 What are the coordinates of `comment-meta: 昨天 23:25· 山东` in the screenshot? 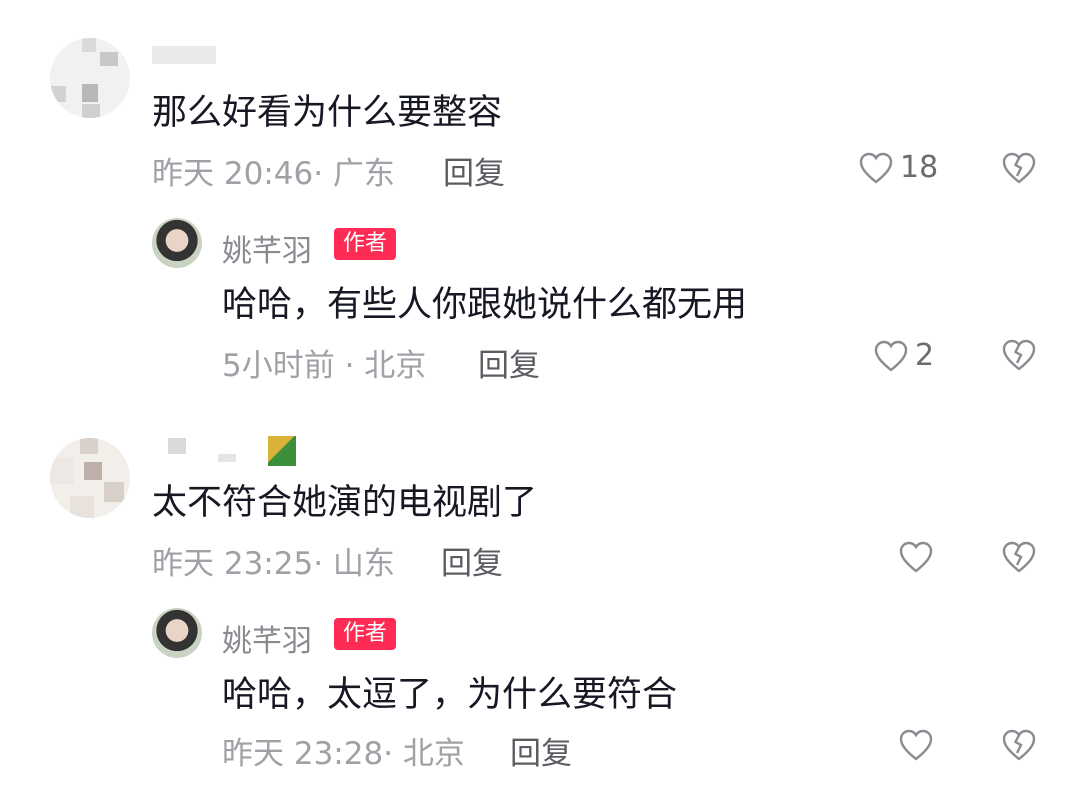 It's located at (273, 564).